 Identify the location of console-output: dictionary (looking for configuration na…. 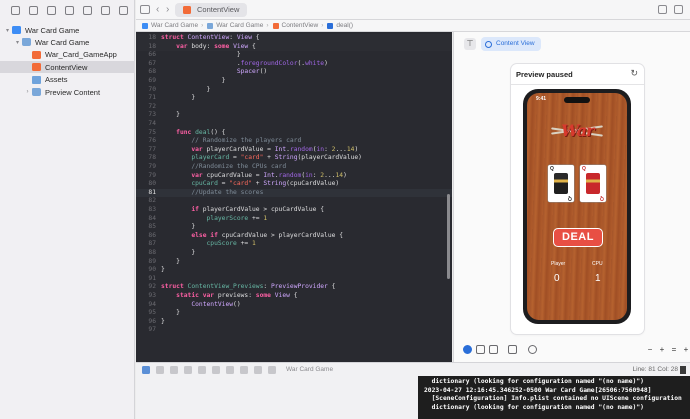
(554, 397).